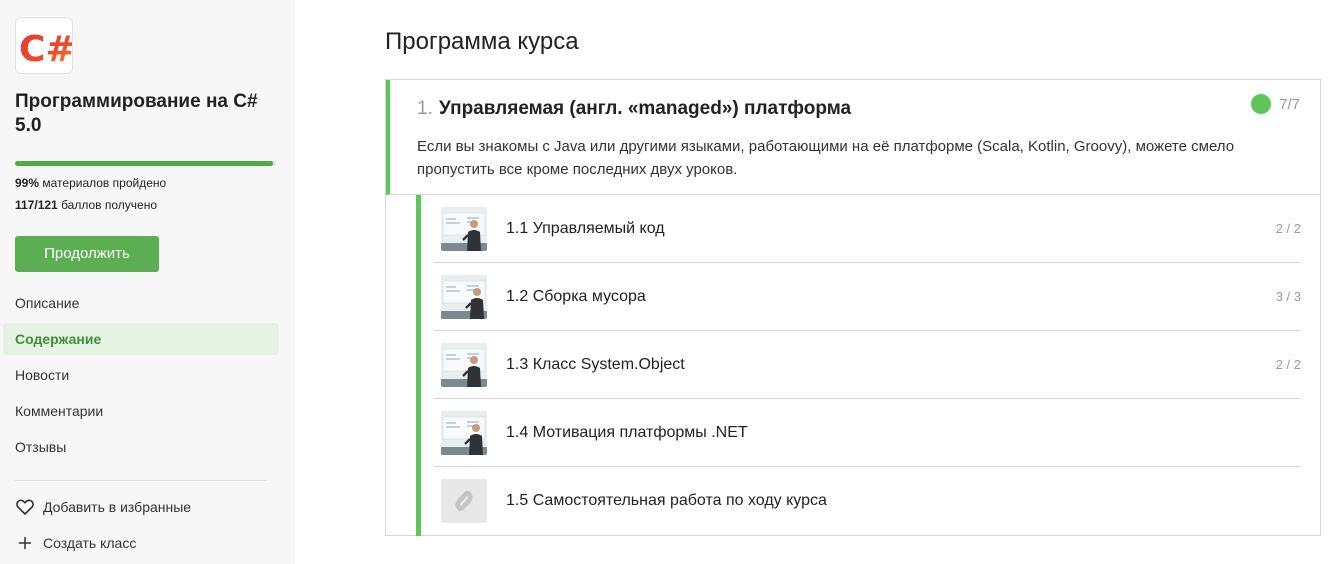 Image resolution: width=1330 pixels, height=564 pixels. I want to click on lesson-title: 1.4 Мотивация платформы .NET, so click(627, 433).